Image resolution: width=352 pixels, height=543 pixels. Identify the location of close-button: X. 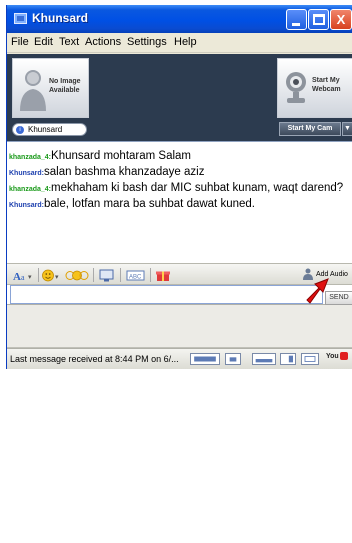
(341, 19).